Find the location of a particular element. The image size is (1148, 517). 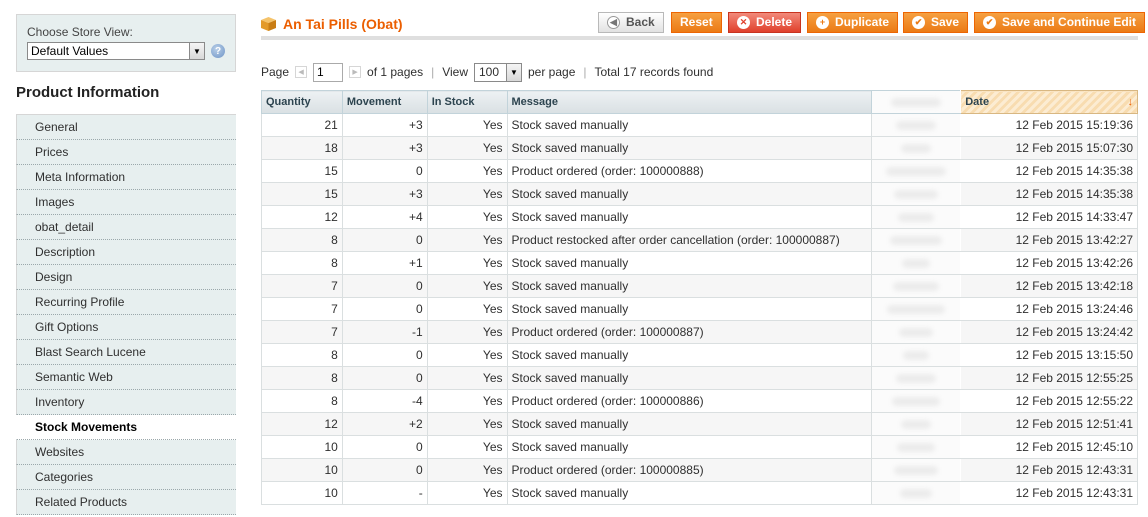

column-message: Message is located at coordinates (689, 102).